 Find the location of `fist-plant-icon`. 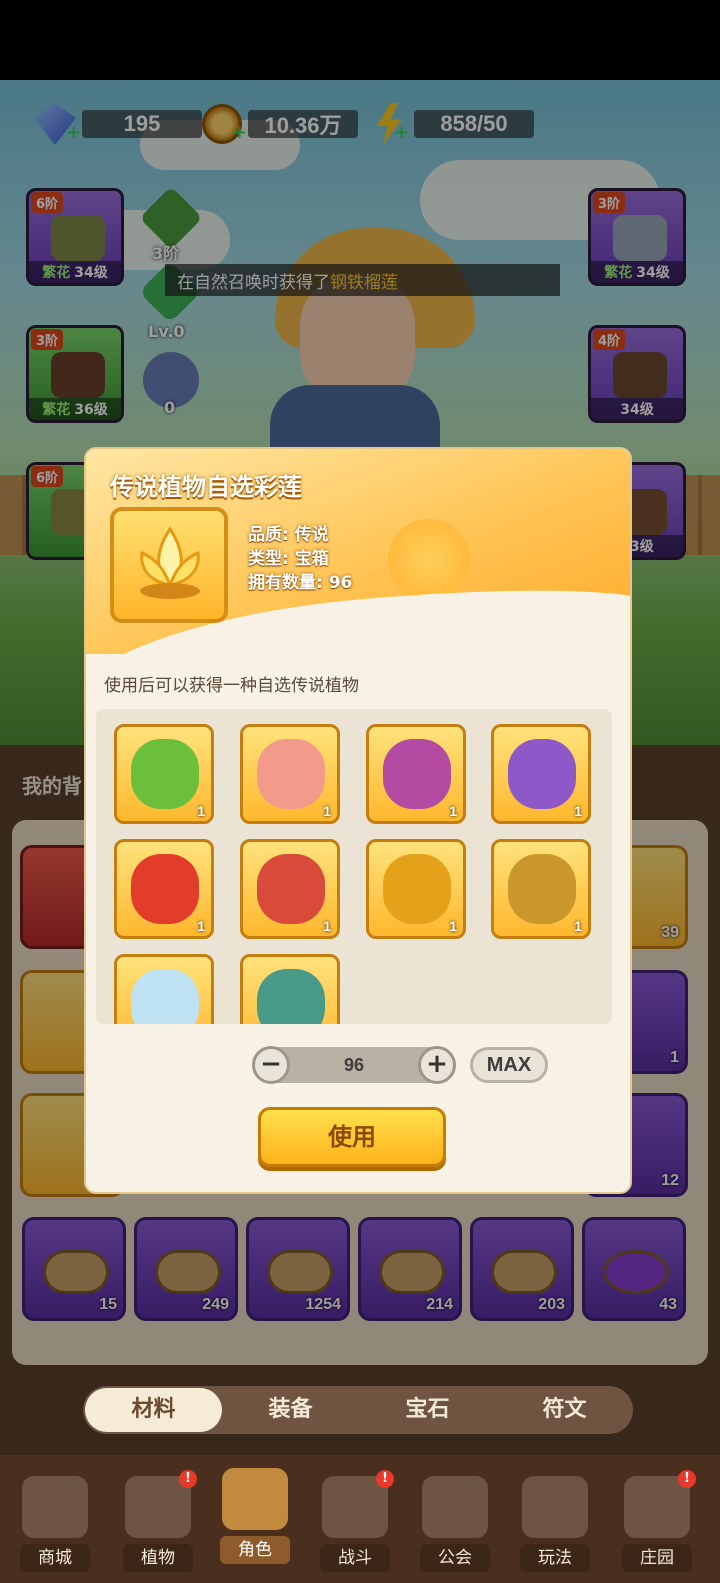

fist-plant-icon is located at coordinates (417, 774).